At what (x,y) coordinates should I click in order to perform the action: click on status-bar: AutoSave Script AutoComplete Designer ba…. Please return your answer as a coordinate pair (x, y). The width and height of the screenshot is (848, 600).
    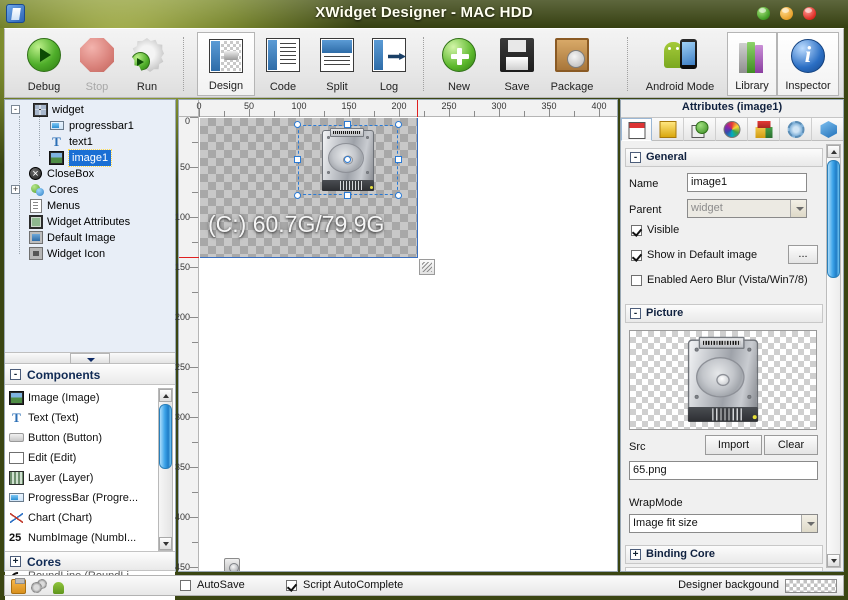
    Looking at the image, I should click on (424, 585).